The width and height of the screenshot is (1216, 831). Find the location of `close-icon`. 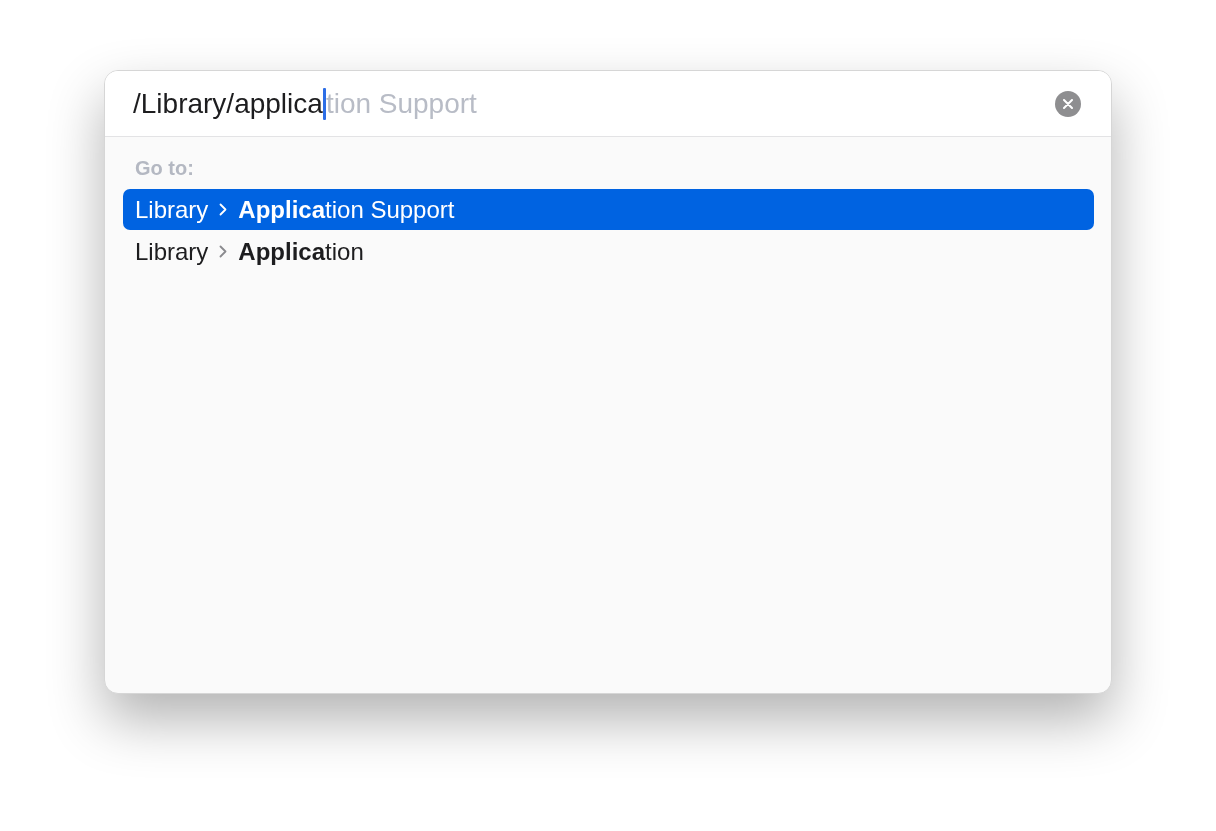

close-icon is located at coordinates (1068, 103).